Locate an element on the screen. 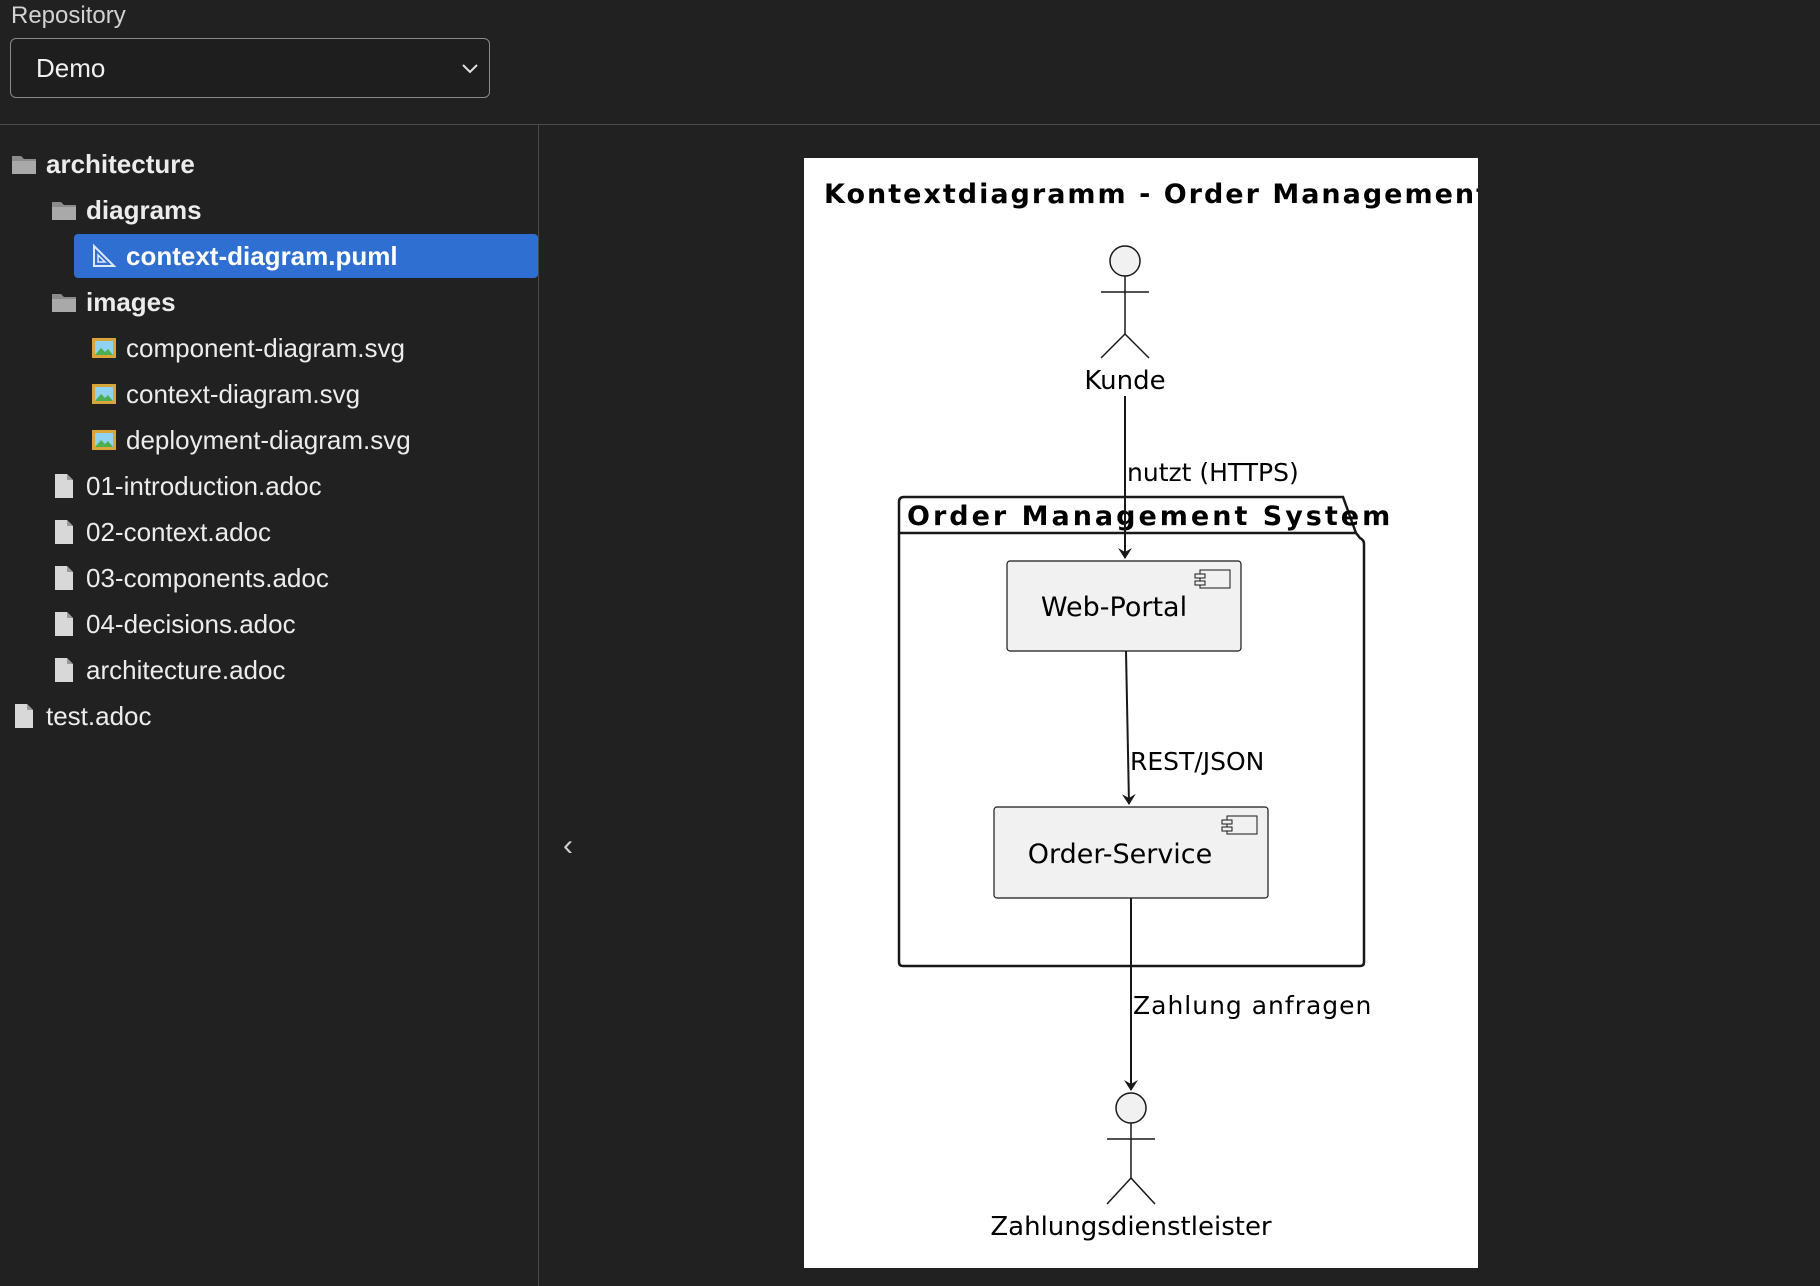 The image size is (1820, 1286). tree-label: architecture is located at coordinates (120, 163).